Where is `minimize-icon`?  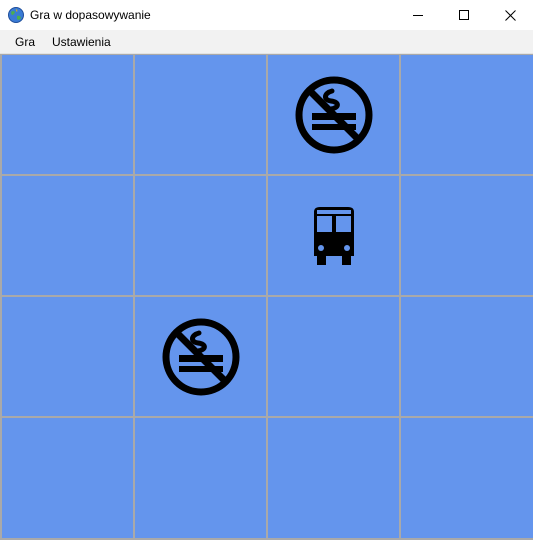
minimize-icon is located at coordinates (418, 15).